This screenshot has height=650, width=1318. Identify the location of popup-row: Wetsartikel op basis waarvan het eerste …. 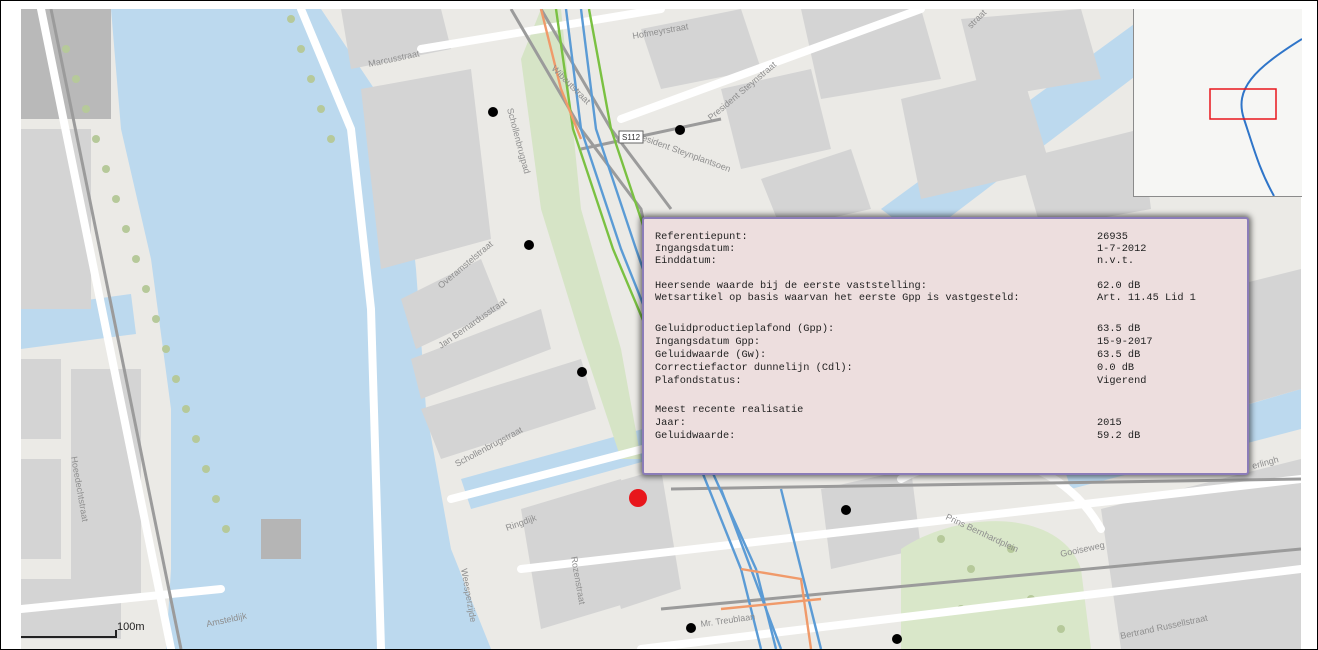
(945, 298).